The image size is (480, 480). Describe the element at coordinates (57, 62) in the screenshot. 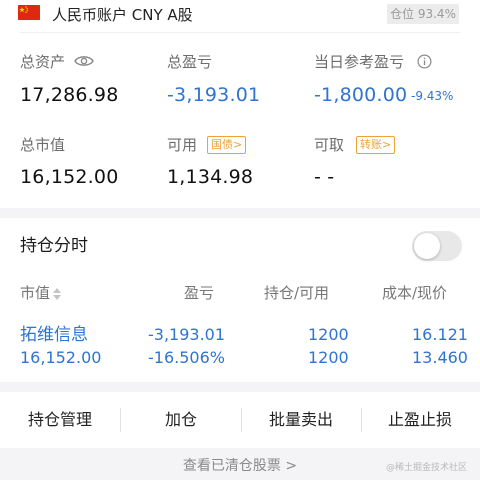

I see `total-assets-label: 总资产` at that location.